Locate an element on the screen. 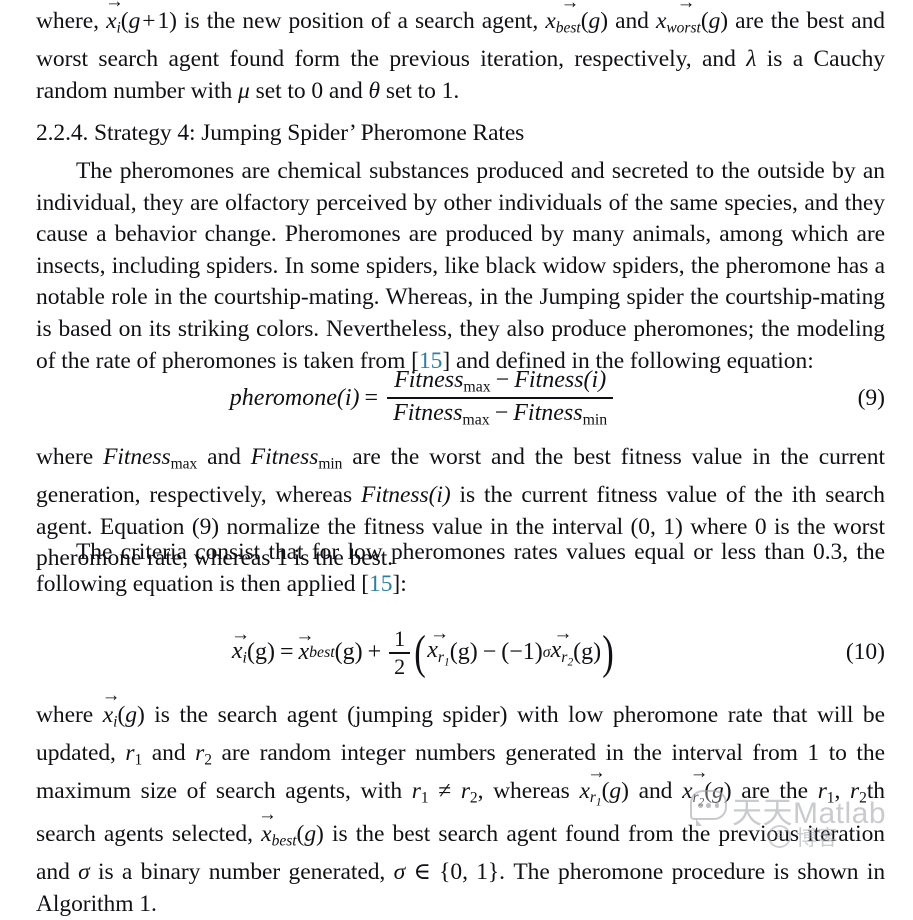 This screenshot has height=920, width=913. eq10-vector-x-i: → xi is located at coordinates (240, 645).